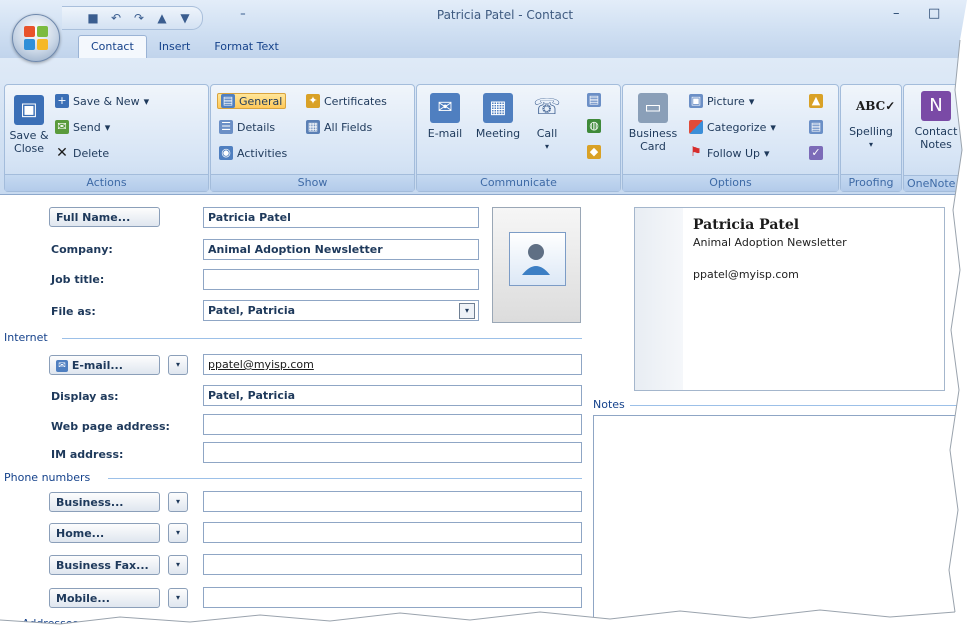 Image resolution: width=967 pixels, height=631 pixels. What do you see at coordinates (653, 108) in the screenshot?
I see `business-card-icon: ▭` at bounding box center [653, 108].